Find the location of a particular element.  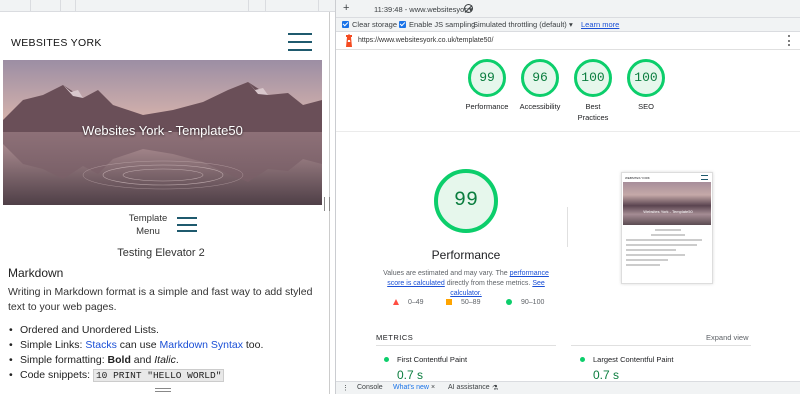

tab-ai-assistance: AI assistance is located at coordinates (469, 387).